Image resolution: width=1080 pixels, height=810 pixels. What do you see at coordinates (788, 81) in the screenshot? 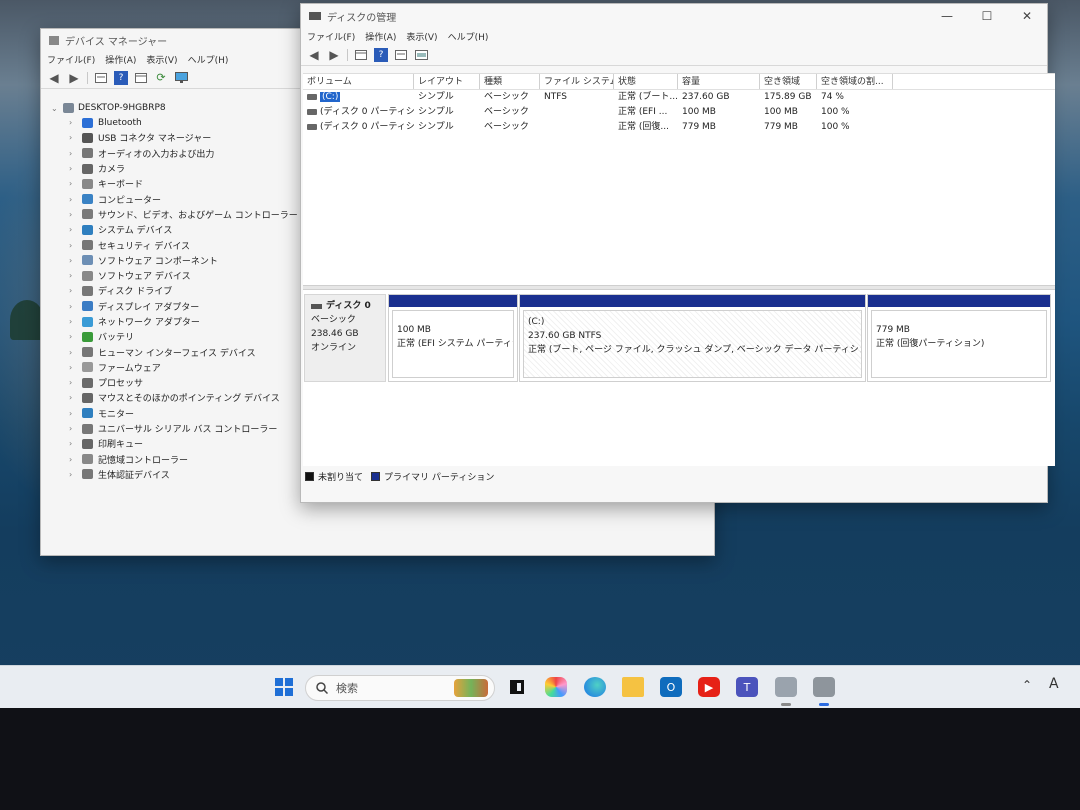
I see `col-free-space: 空き領域` at bounding box center [788, 81].